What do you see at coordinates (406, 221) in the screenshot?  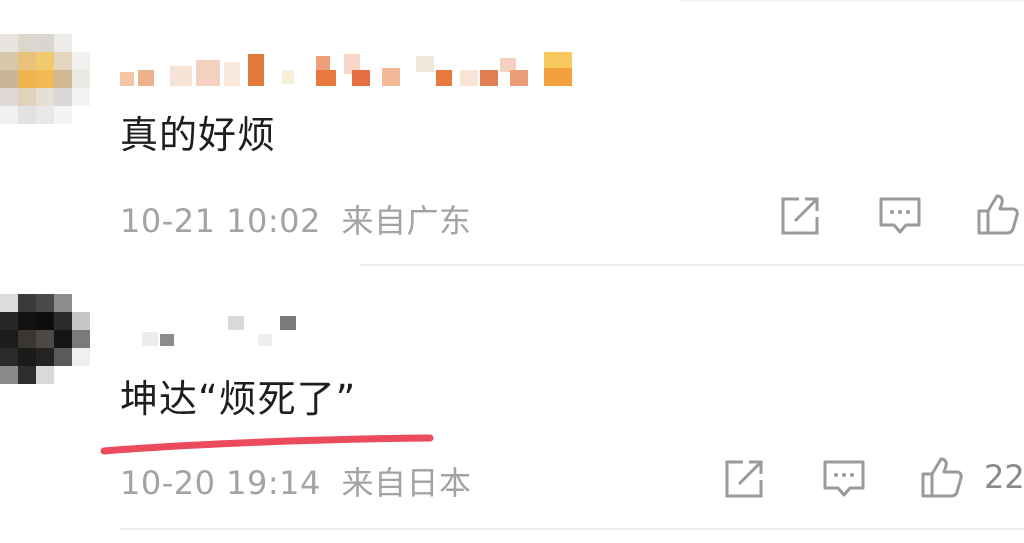 I see `comment-location: 来自广东` at bounding box center [406, 221].